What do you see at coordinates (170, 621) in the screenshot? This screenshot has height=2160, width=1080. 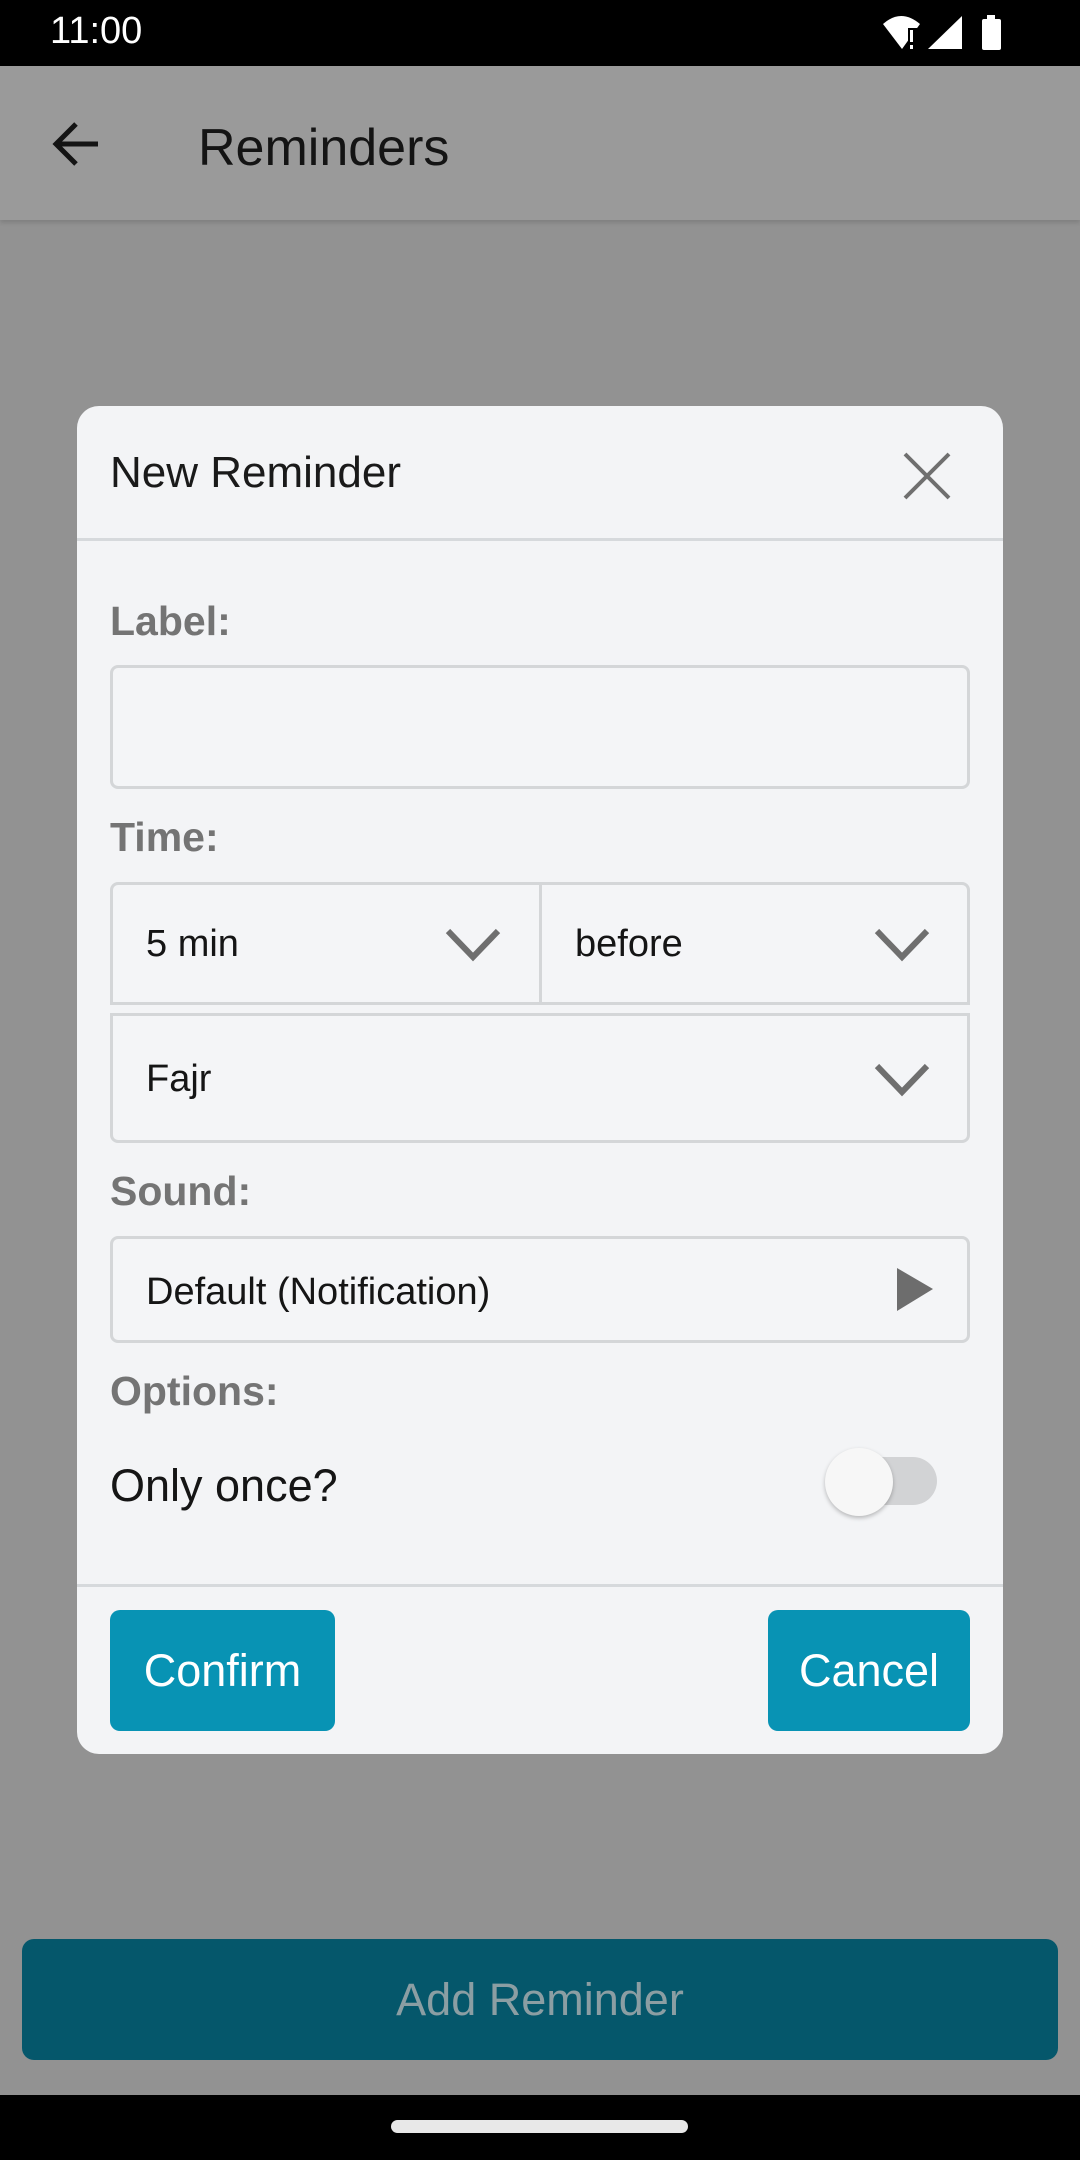 I see `label-field-label: Label:` at bounding box center [170, 621].